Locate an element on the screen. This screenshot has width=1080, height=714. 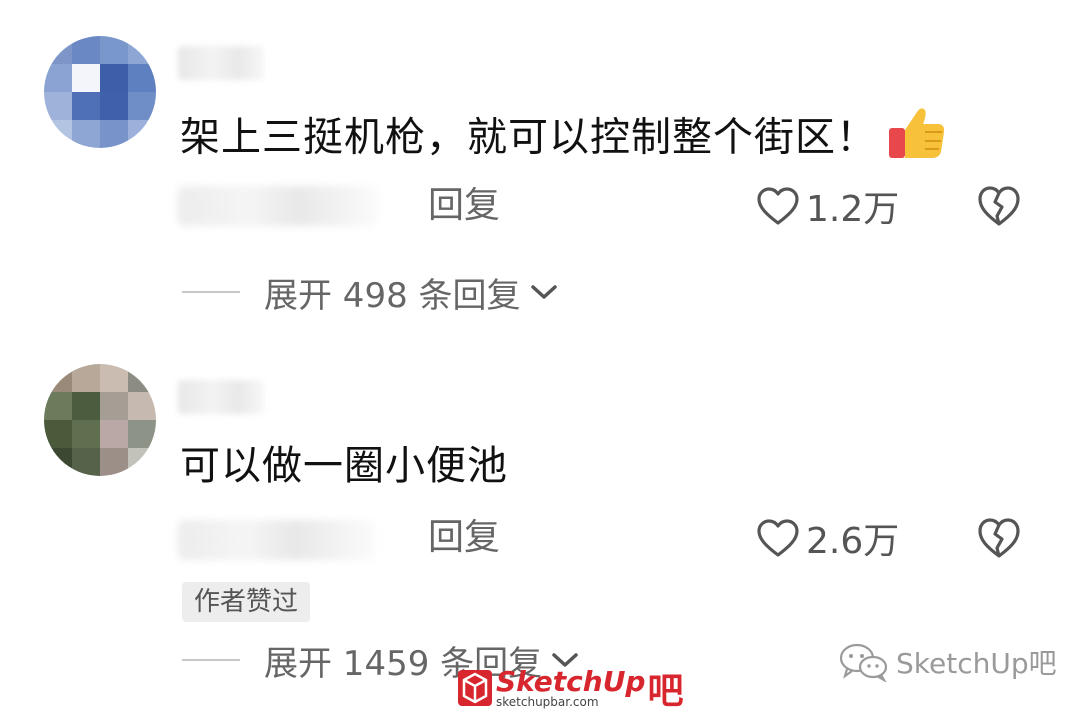
chevron-down-icon is located at coordinates (543, 292).